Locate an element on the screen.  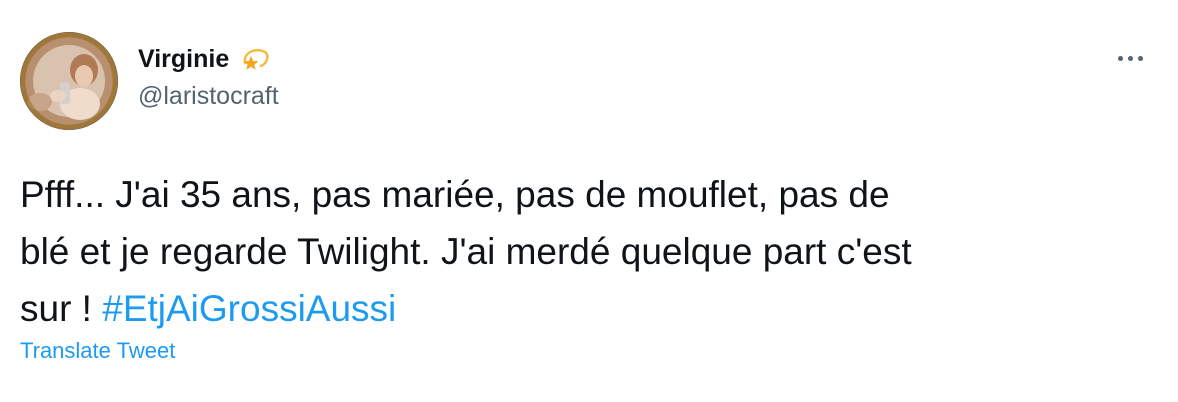
dizzy-star-emoji-icon is located at coordinates (255, 59).